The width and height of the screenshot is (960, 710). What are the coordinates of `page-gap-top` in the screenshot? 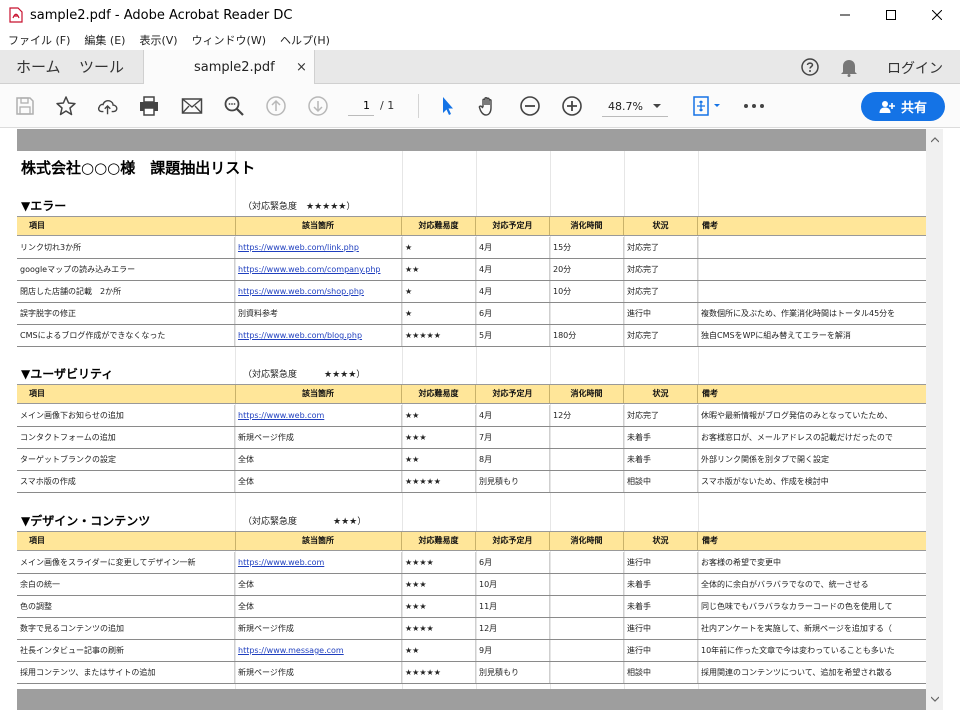 It's located at (471, 140).